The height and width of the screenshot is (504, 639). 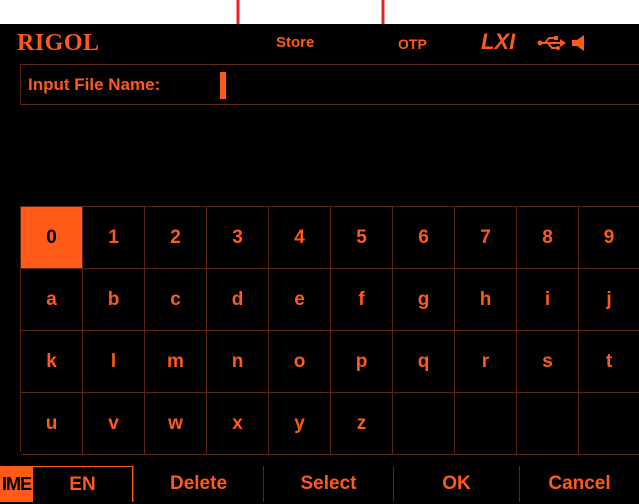 What do you see at coordinates (198, 484) in the screenshot?
I see `delete-softkey: Delete` at bounding box center [198, 484].